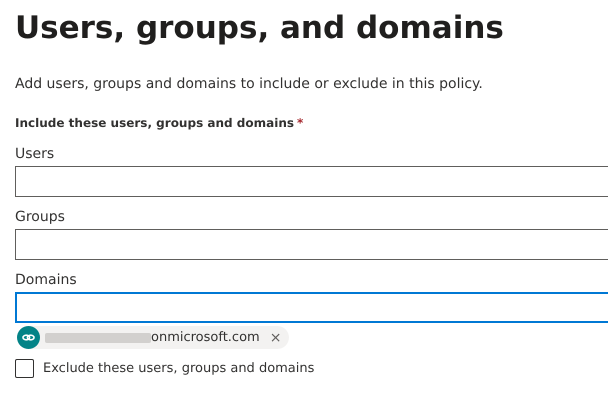  I want to click on required-mark: *, so click(300, 123).